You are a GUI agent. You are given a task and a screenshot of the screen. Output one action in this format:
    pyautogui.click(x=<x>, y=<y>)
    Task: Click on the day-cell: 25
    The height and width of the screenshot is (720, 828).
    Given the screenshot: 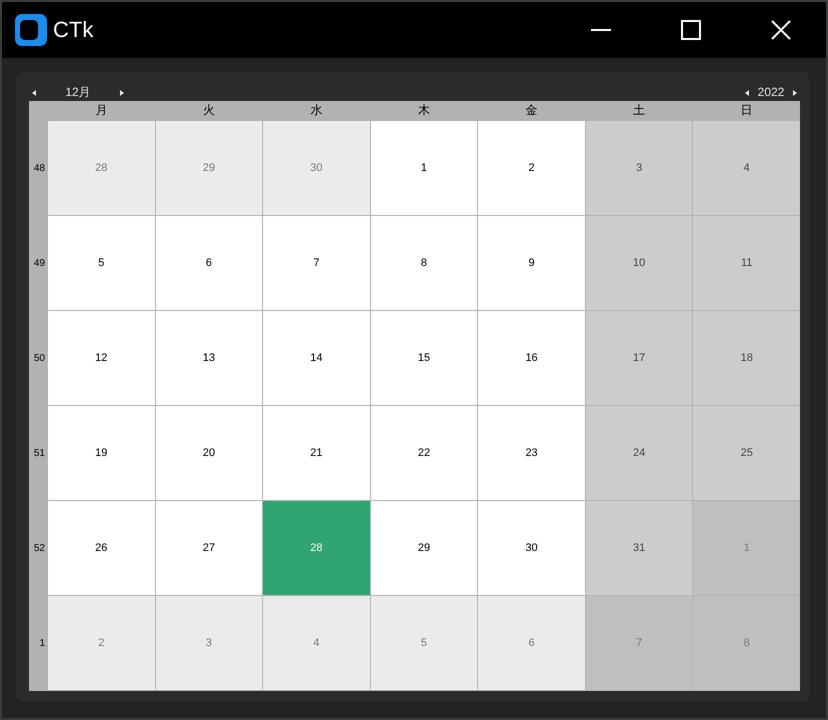 What is the action you would take?
    pyautogui.click(x=746, y=453)
    